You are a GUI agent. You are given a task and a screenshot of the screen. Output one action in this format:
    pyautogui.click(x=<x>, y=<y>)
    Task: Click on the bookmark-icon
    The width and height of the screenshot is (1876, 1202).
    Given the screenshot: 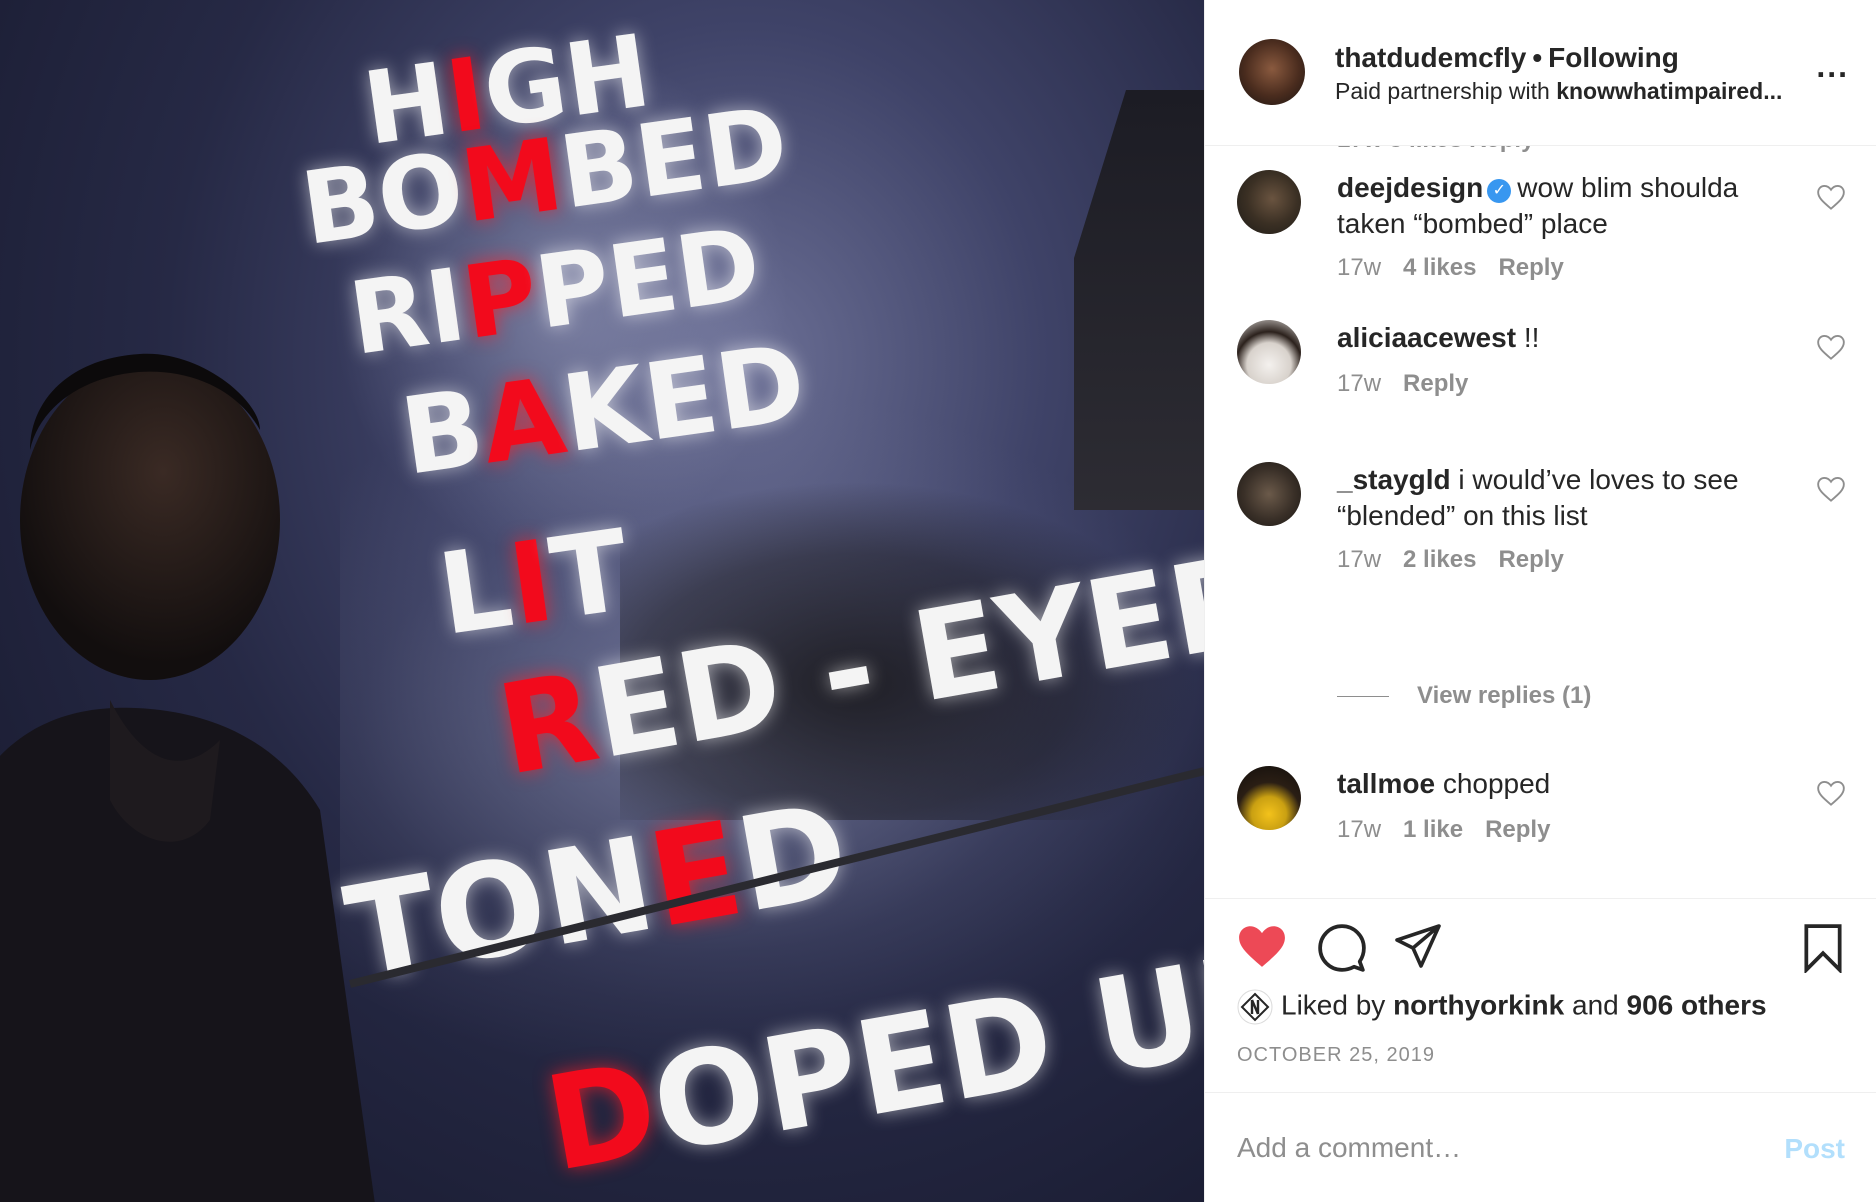 What is the action you would take?
    pyautogui.click(x=1823, y=948)
    